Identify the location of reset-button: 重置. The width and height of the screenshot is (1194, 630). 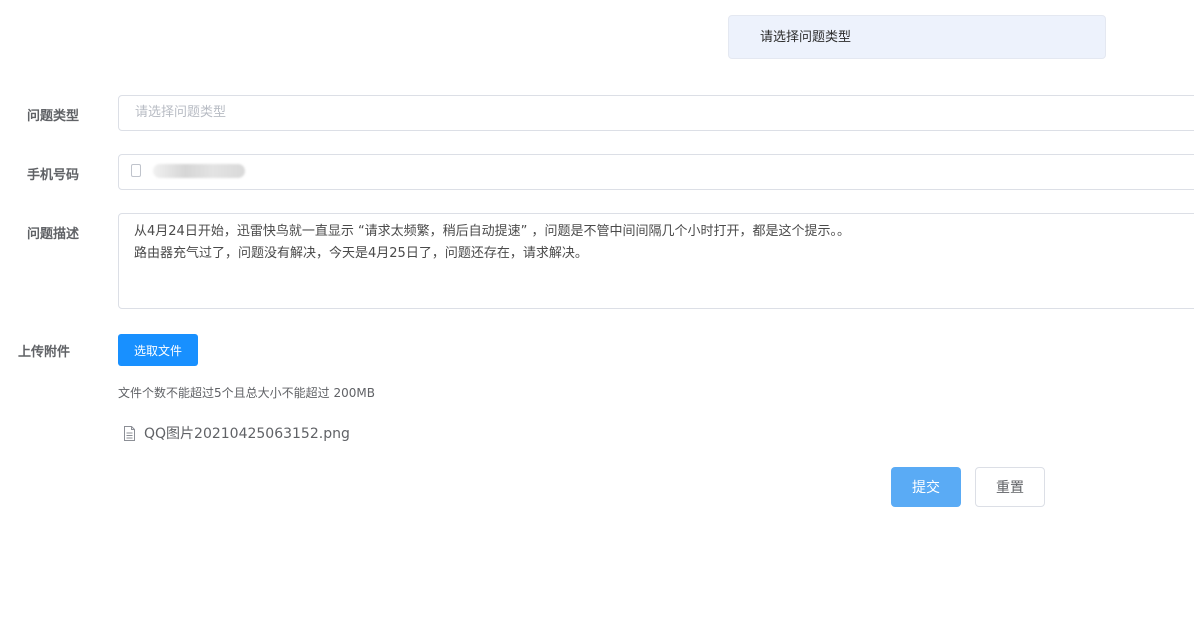
(1010, 487).